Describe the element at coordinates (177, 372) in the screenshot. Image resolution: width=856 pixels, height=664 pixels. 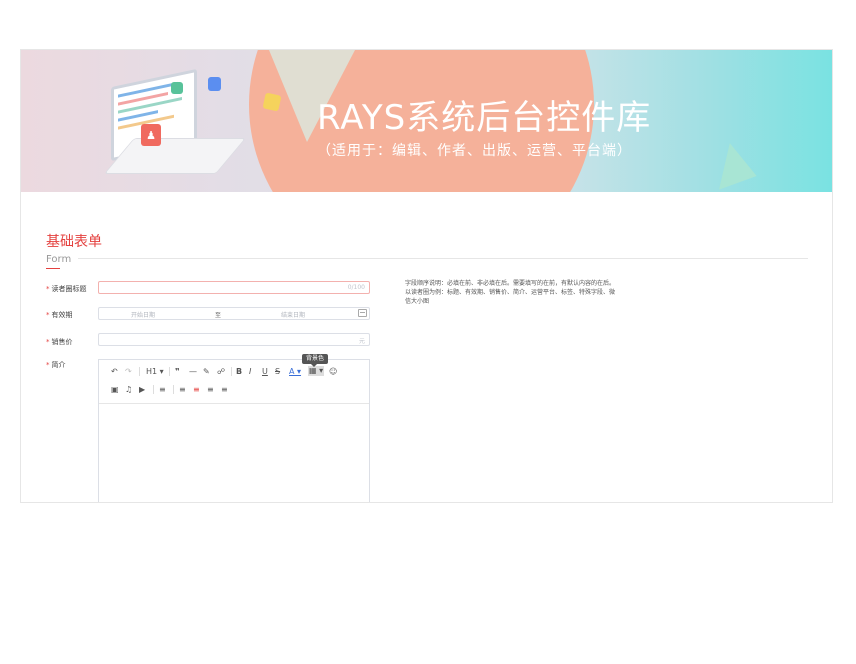
I see `quote-icon: ❞` at that location.